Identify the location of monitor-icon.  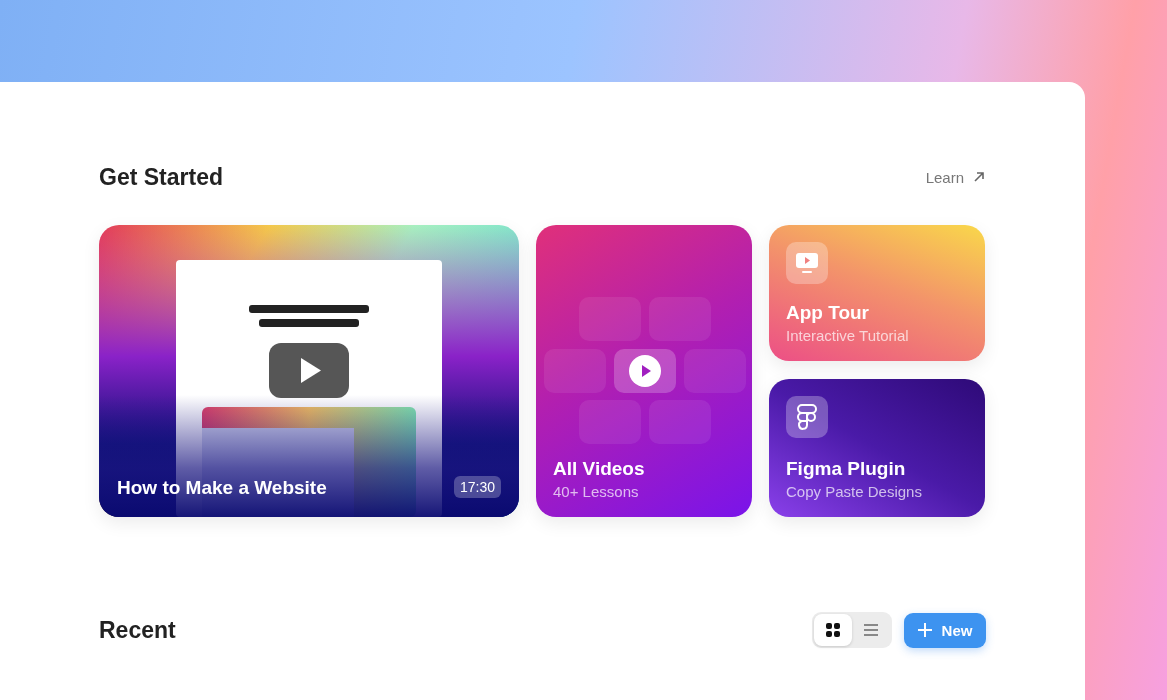
(807, 263).